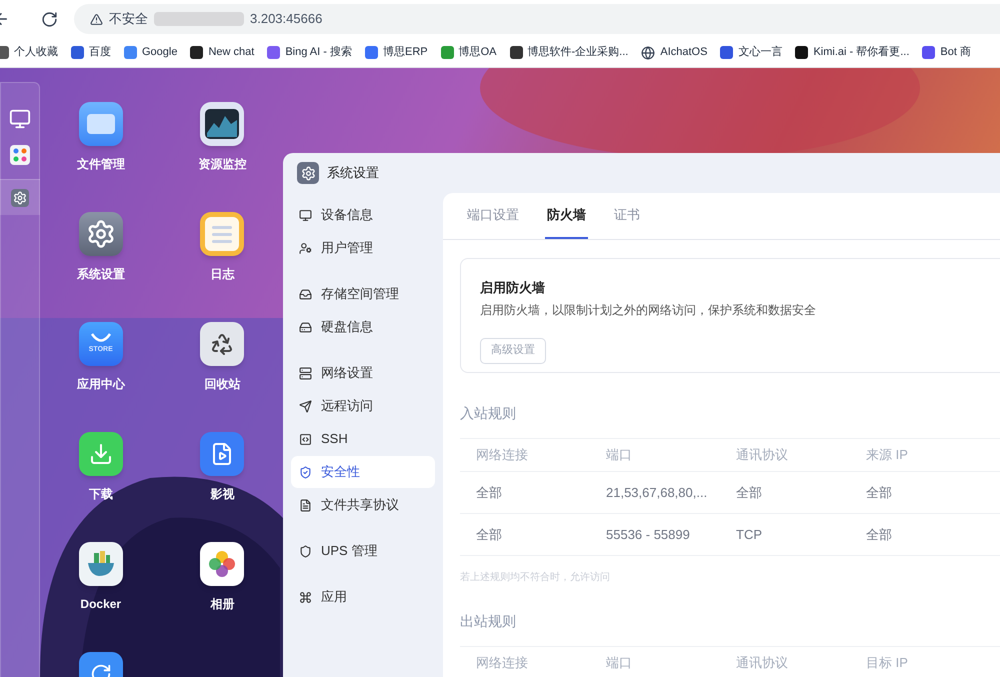 Image resolution: width=1000 pixels, height=677 pixels. Describe the element at coordinates (305, 327) in the screenshot. I see `drive-icon` at that location.